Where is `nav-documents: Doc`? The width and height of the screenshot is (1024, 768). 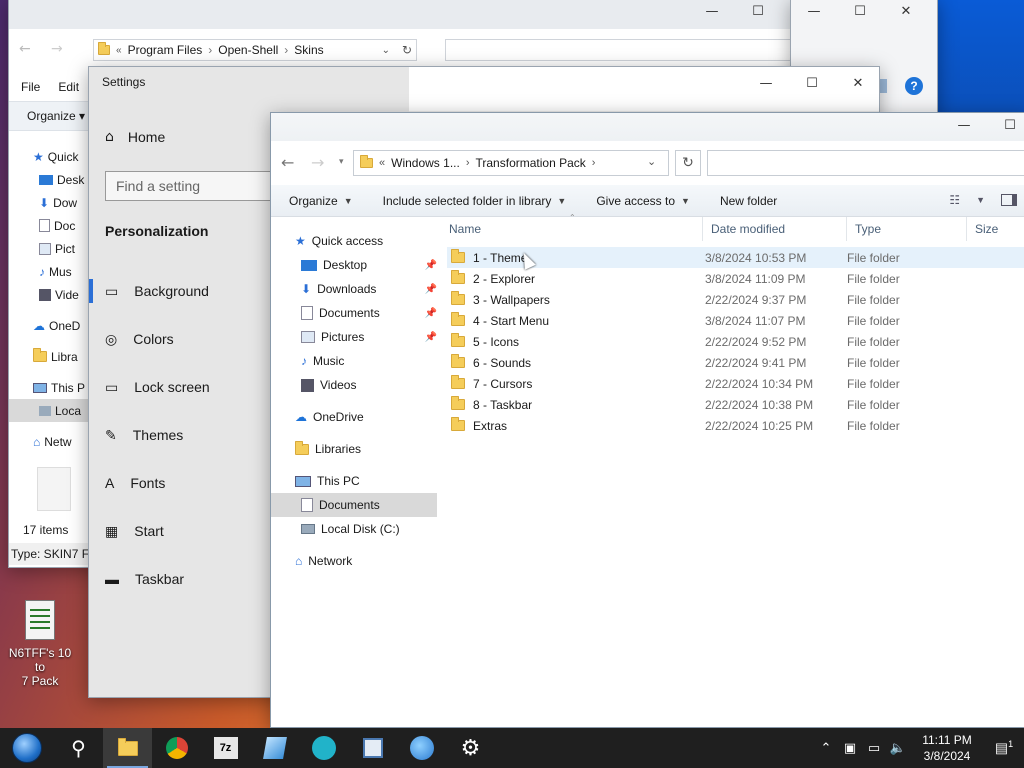
nav-documents: Doc is located at coordinates (49, 225).